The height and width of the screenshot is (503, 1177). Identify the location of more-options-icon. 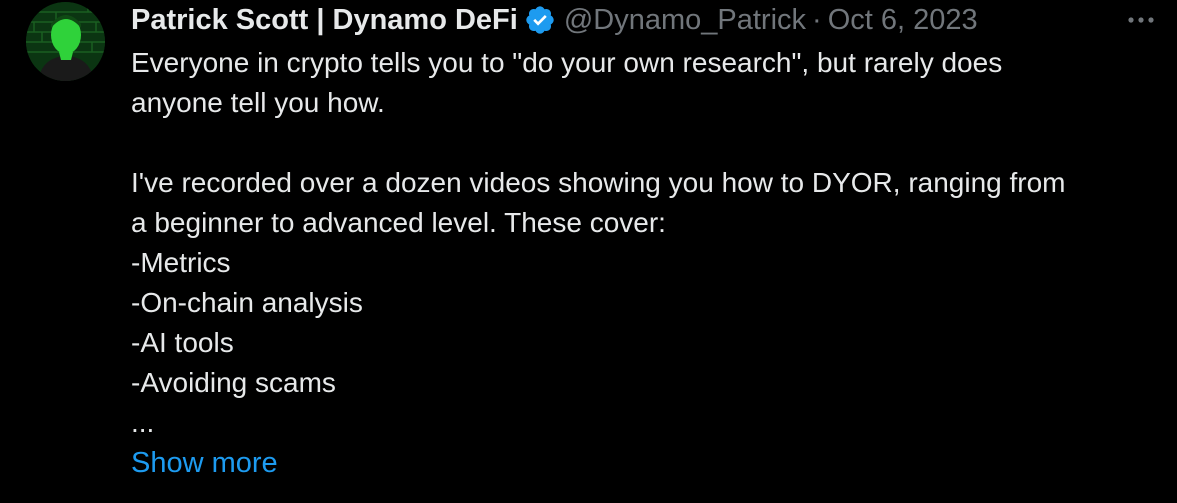
(1141, 20).